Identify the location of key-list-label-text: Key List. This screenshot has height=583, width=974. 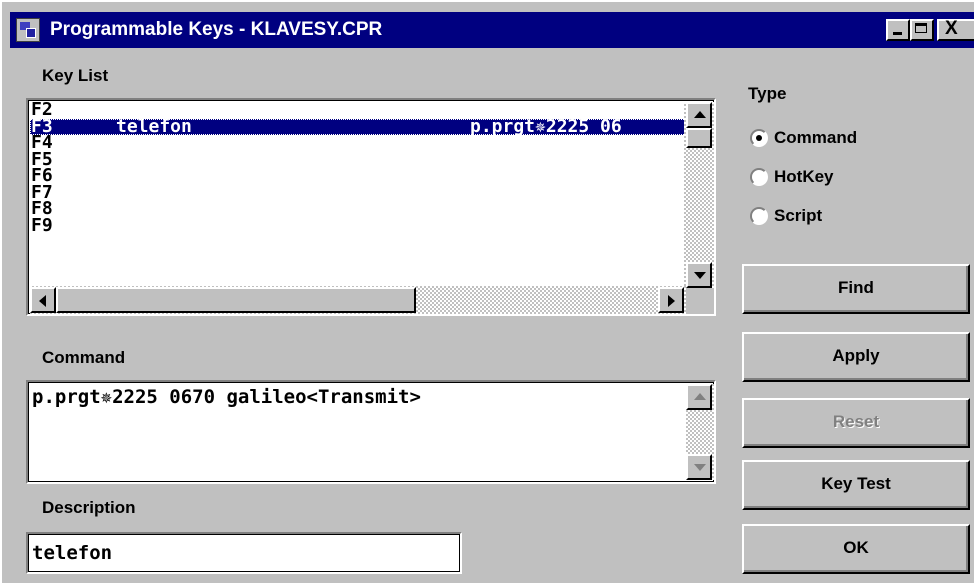
(75, 75).